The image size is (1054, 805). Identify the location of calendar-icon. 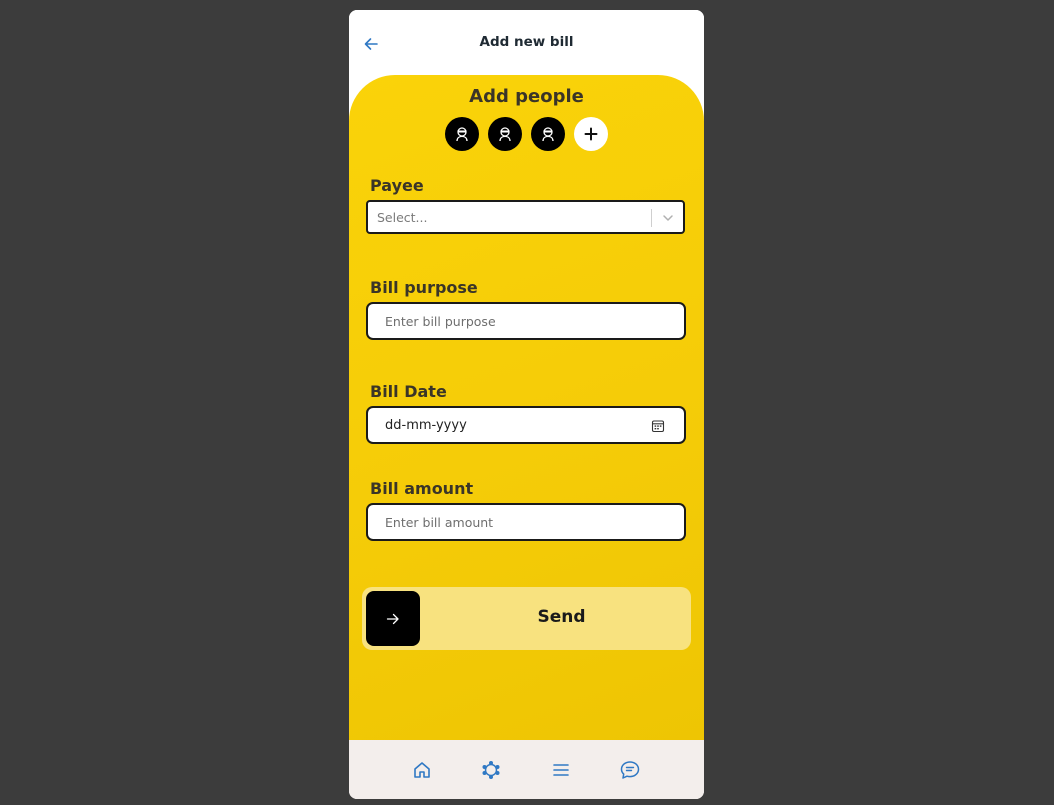
(658, 426).